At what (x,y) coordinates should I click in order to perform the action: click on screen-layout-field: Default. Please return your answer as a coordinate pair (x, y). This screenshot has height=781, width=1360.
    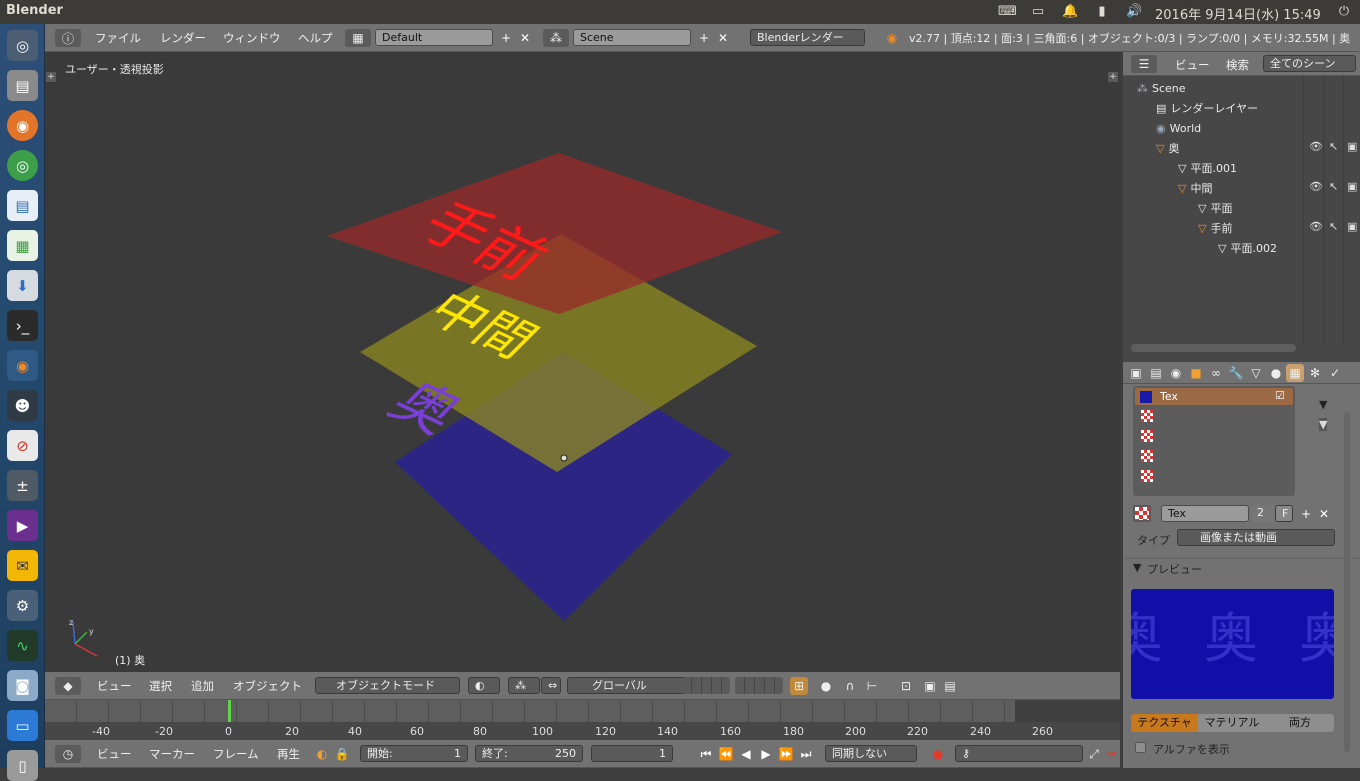
    Looking at the image, I should click on (434, 37).